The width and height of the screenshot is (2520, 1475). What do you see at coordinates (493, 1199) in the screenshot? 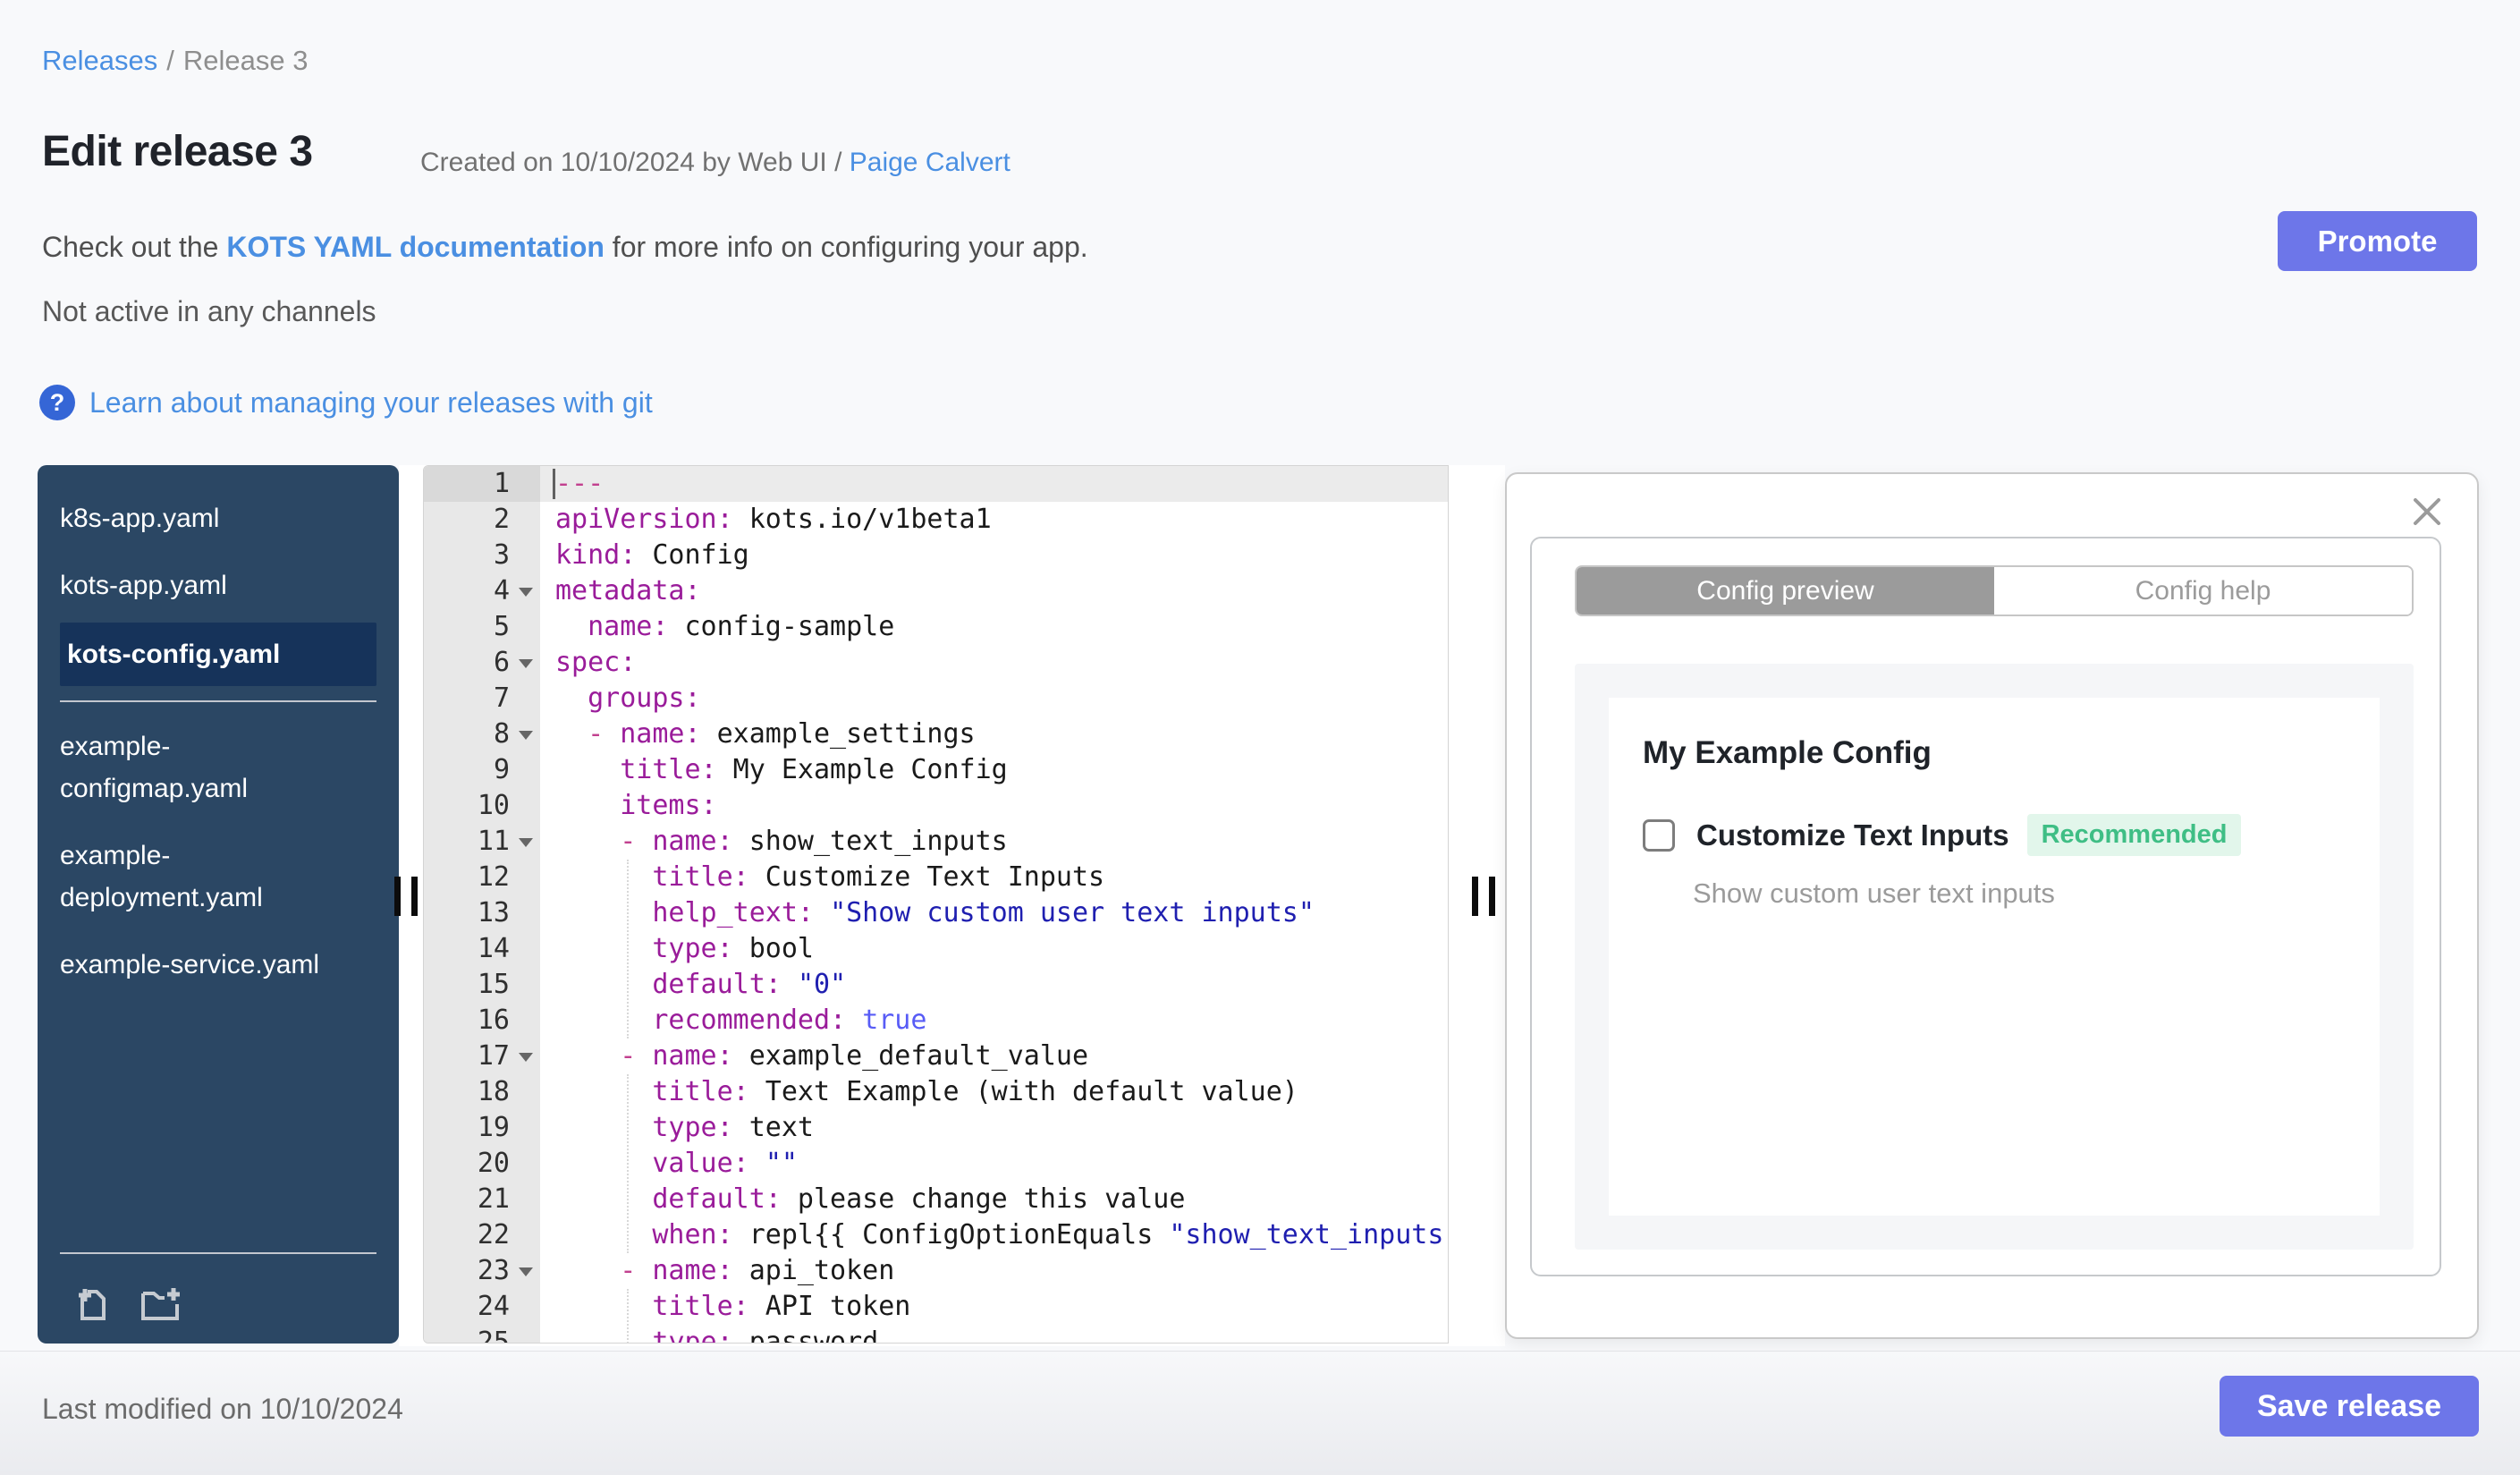
I see `gutter-line-21: 21` at bounding box center [493, 1199].